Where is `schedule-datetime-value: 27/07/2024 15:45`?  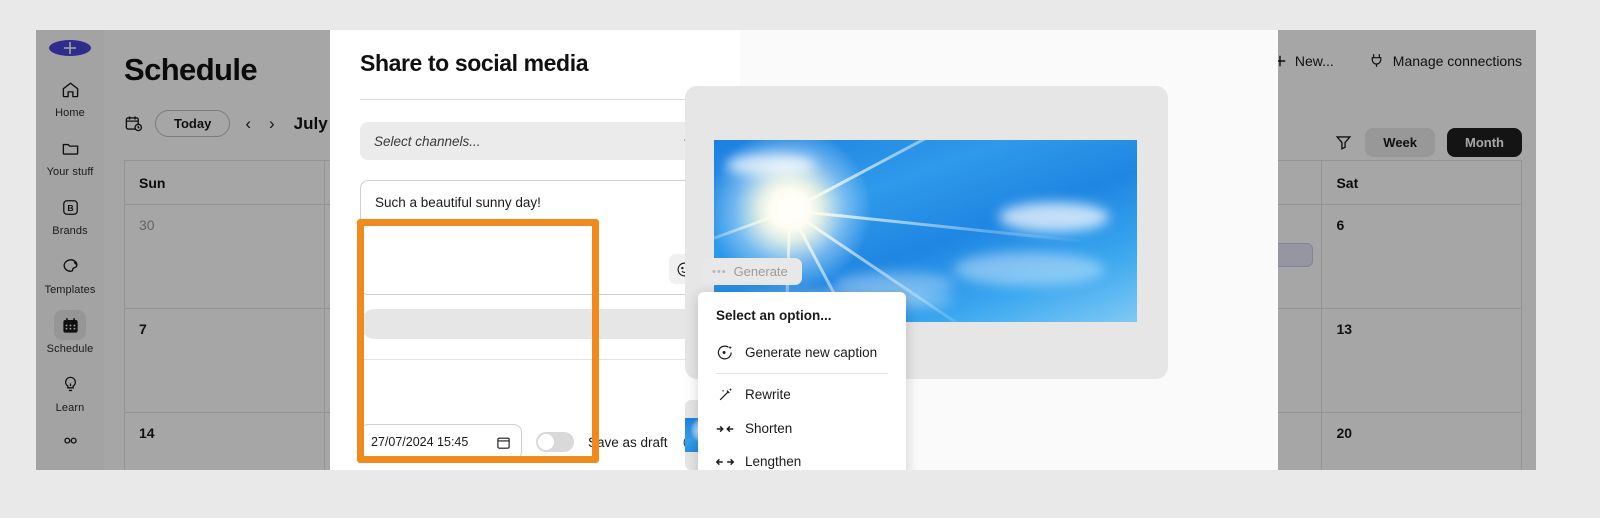
schedule-datetime-value: 27/07/2024 15:45 is located at coordinates (420, 442).